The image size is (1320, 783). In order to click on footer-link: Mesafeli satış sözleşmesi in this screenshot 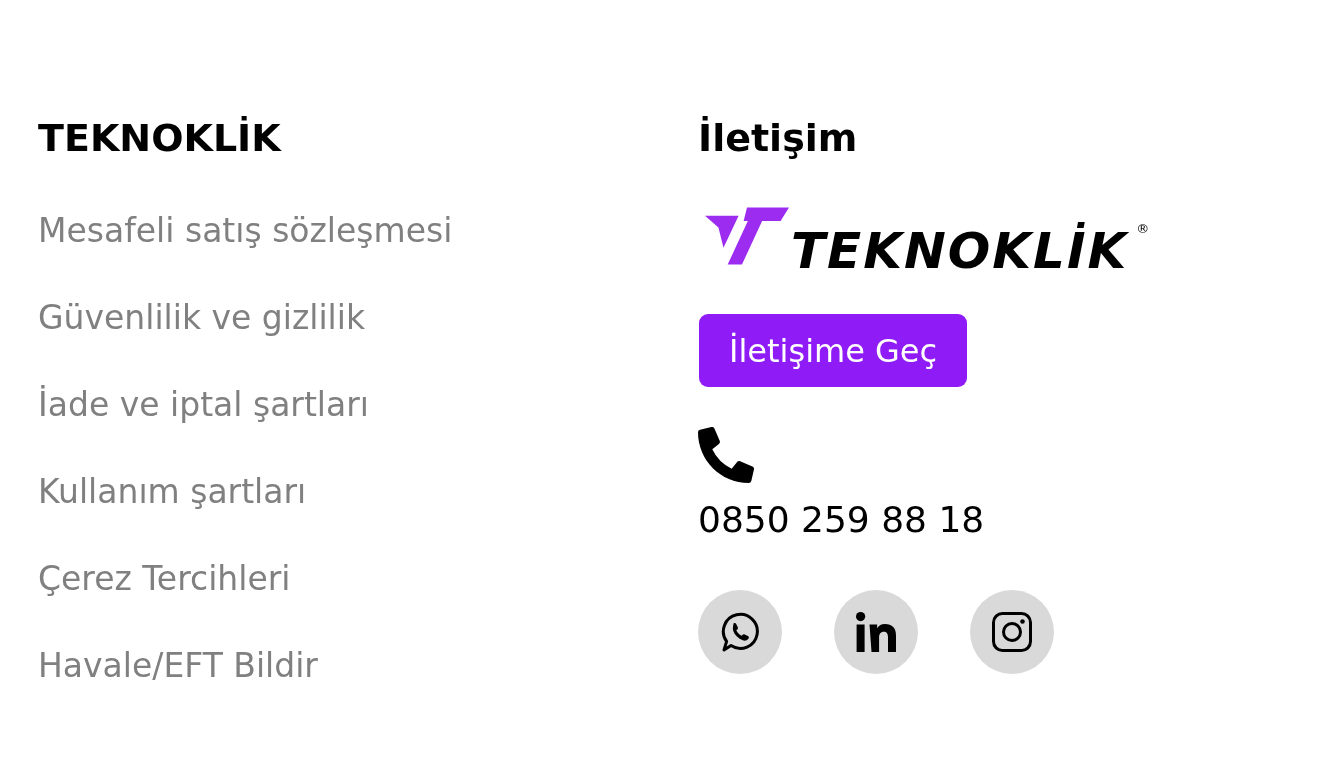, I will do `click(245, 231)`.